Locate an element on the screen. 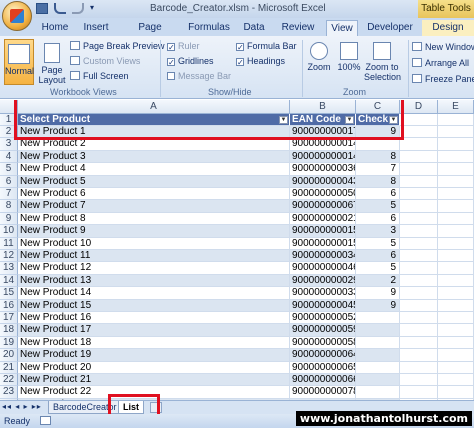 This screenshot has width=474, height=428. new-window-button: New Window is located at coordinates (443, 47).